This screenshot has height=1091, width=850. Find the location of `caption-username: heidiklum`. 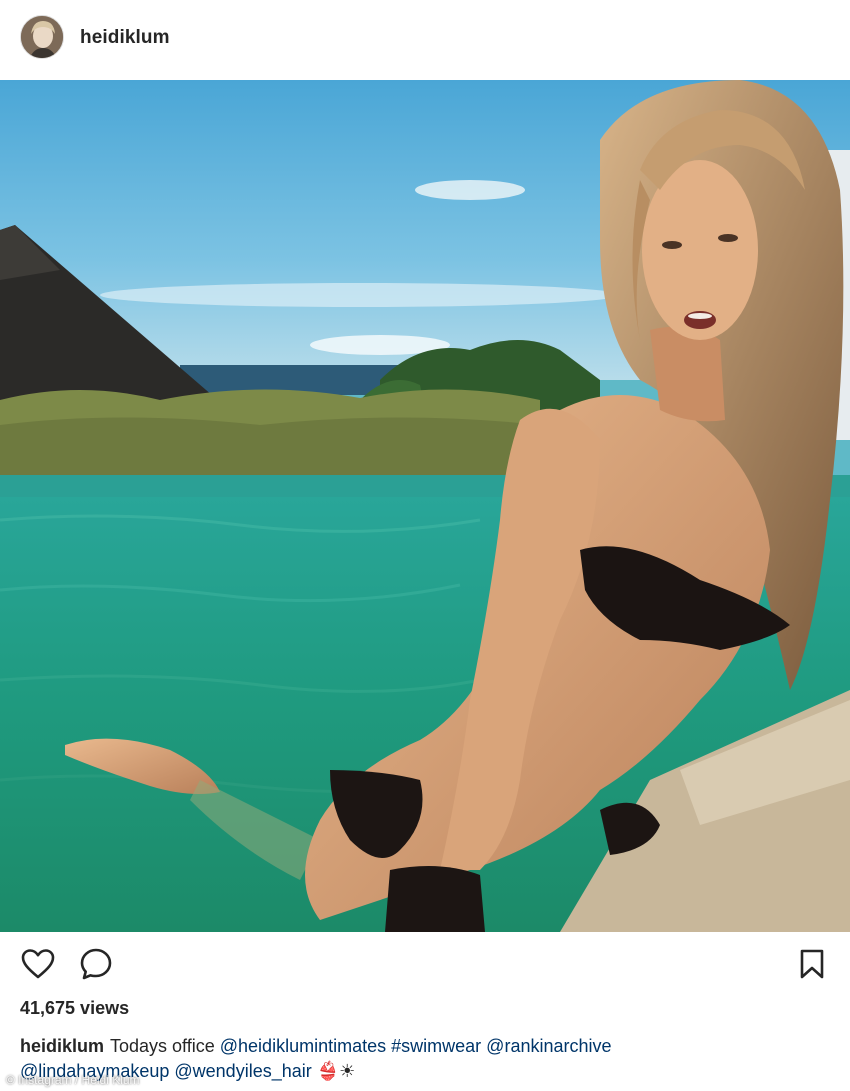

caption-username: heidiklum is located at coordinates (62, 1046).